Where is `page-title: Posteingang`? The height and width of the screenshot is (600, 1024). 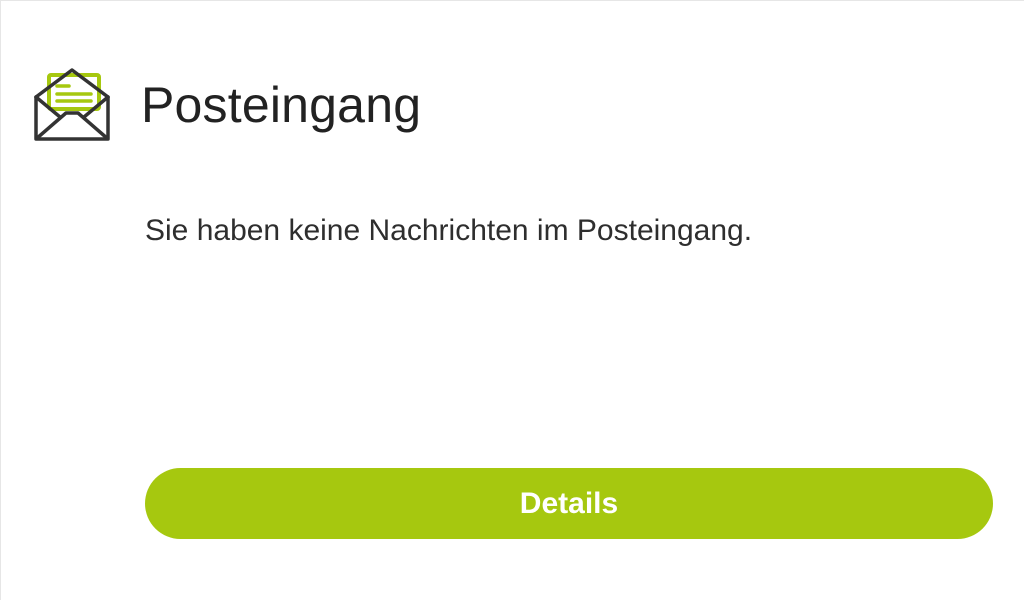
page-title: Posteingang is located at coordinates (281, 105).